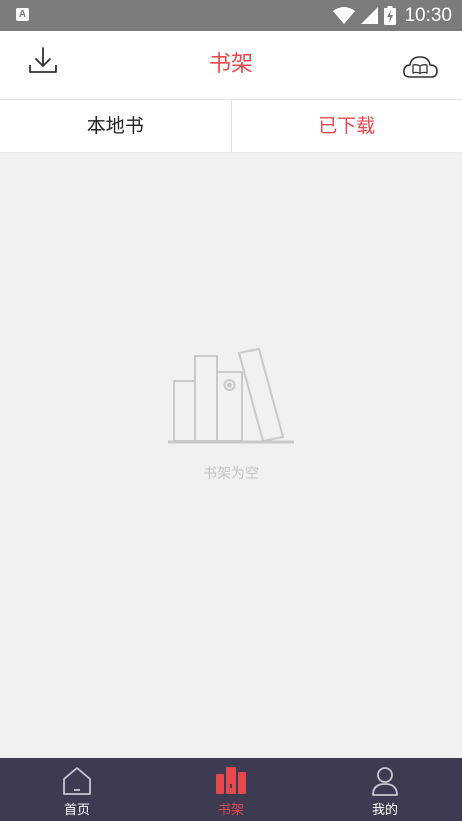  I want to click on empty-state-text: 书架为空, so click(231, 474).